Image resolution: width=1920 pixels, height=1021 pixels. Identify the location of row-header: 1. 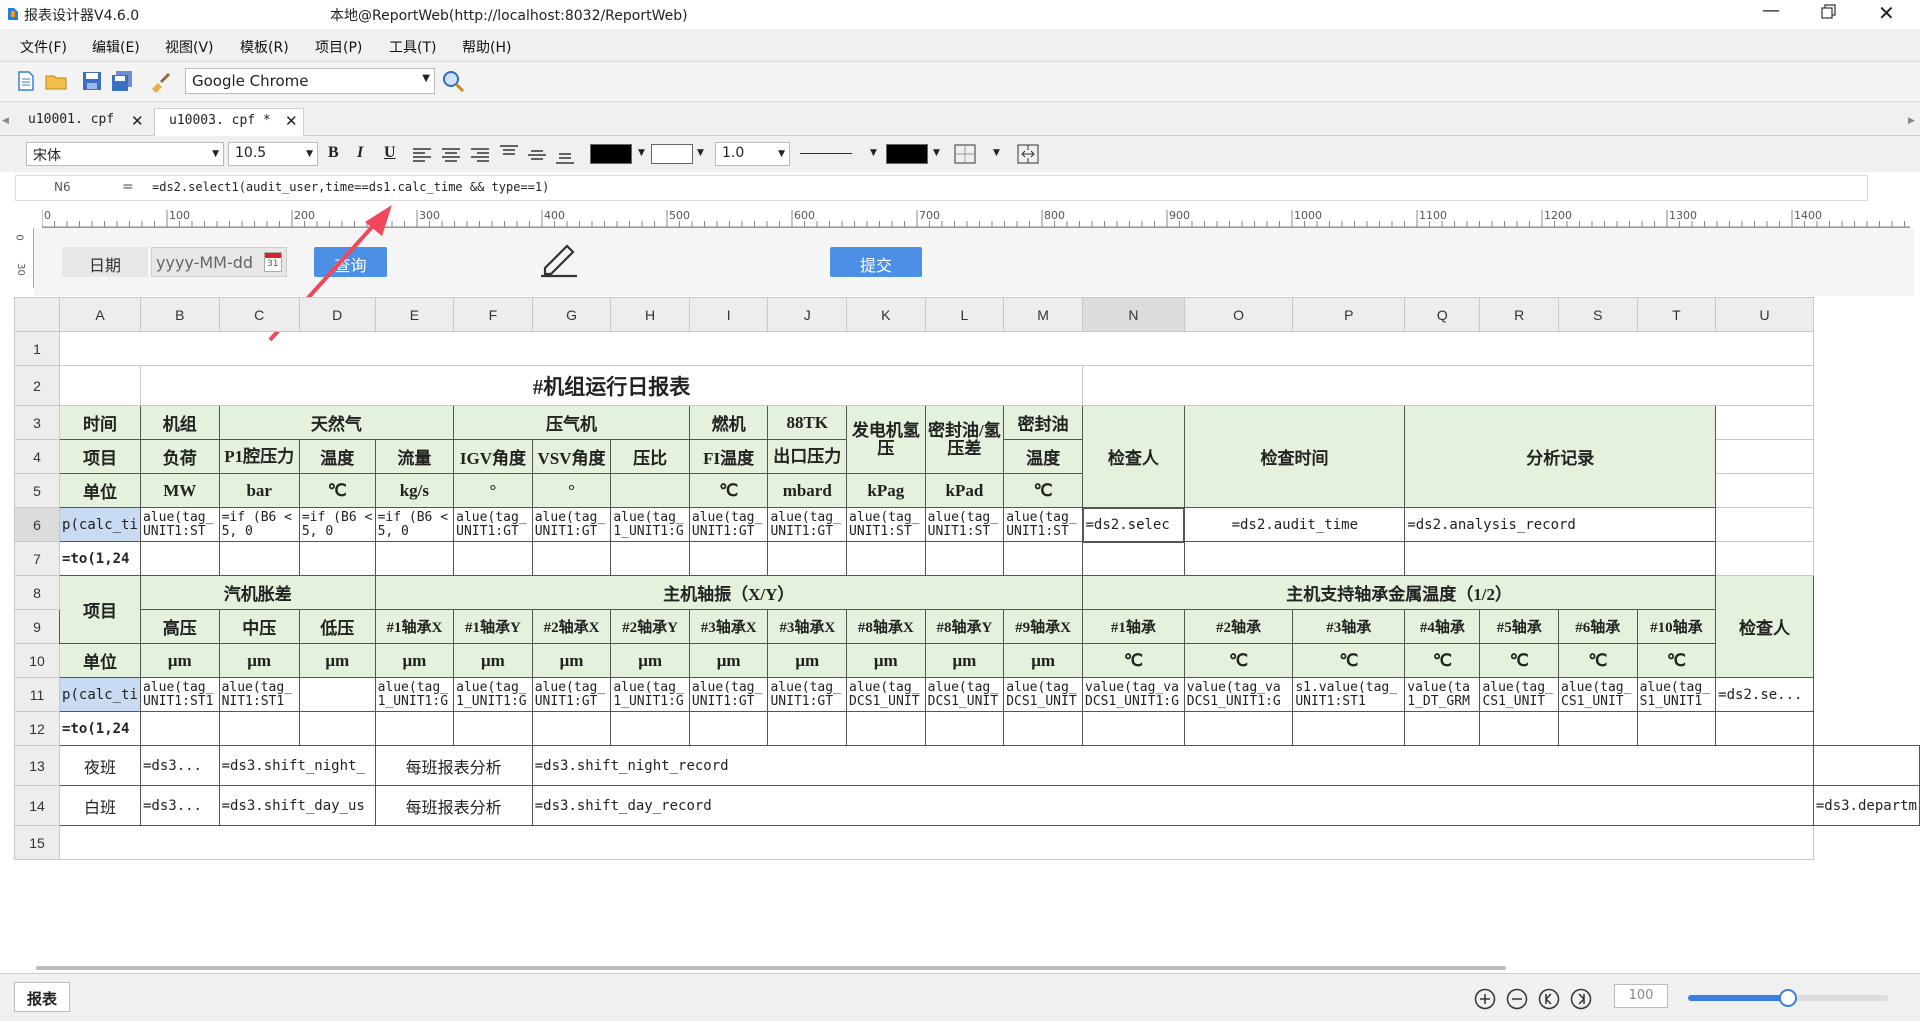
(37, 348).